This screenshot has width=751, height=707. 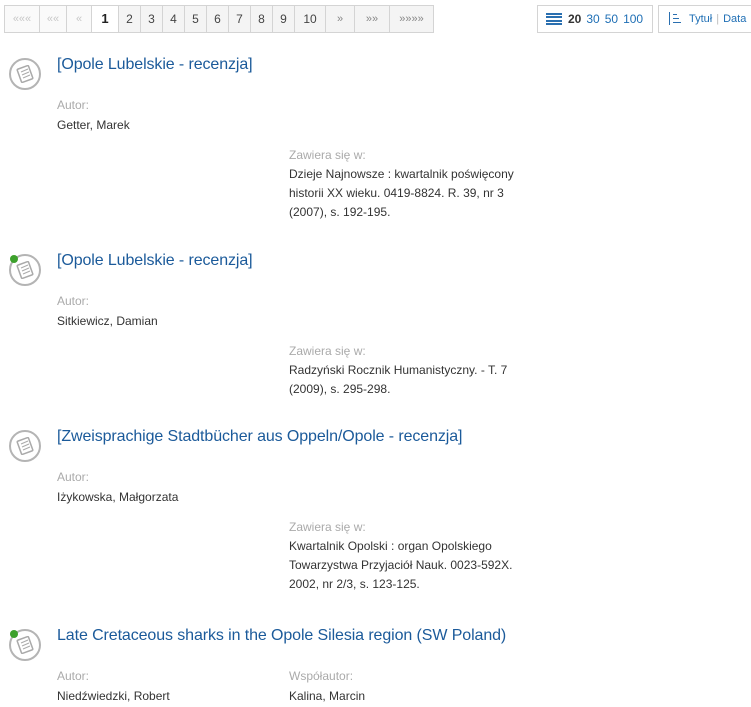 What do you see at coordinates (21, 19) in the screenshot?
I see `first-page-button: «««` at bounding box center [21, 19].